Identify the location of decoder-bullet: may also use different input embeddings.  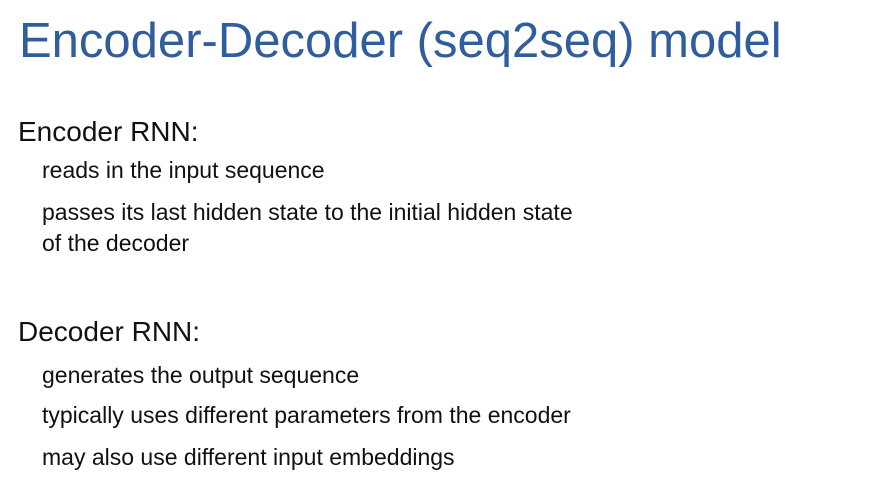
(248, 457).